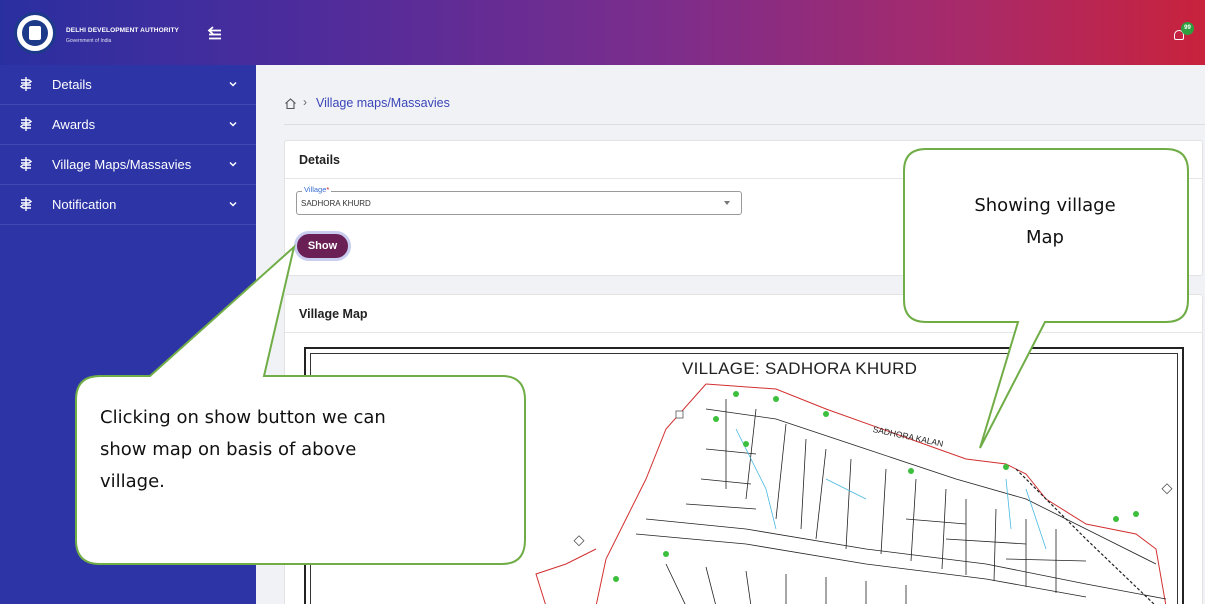 Image resolution: width=1205 pixels, height=604 pixels. Describe the element at coordinates (290, 103) in the screenshot. I see `home-icon` at that location.